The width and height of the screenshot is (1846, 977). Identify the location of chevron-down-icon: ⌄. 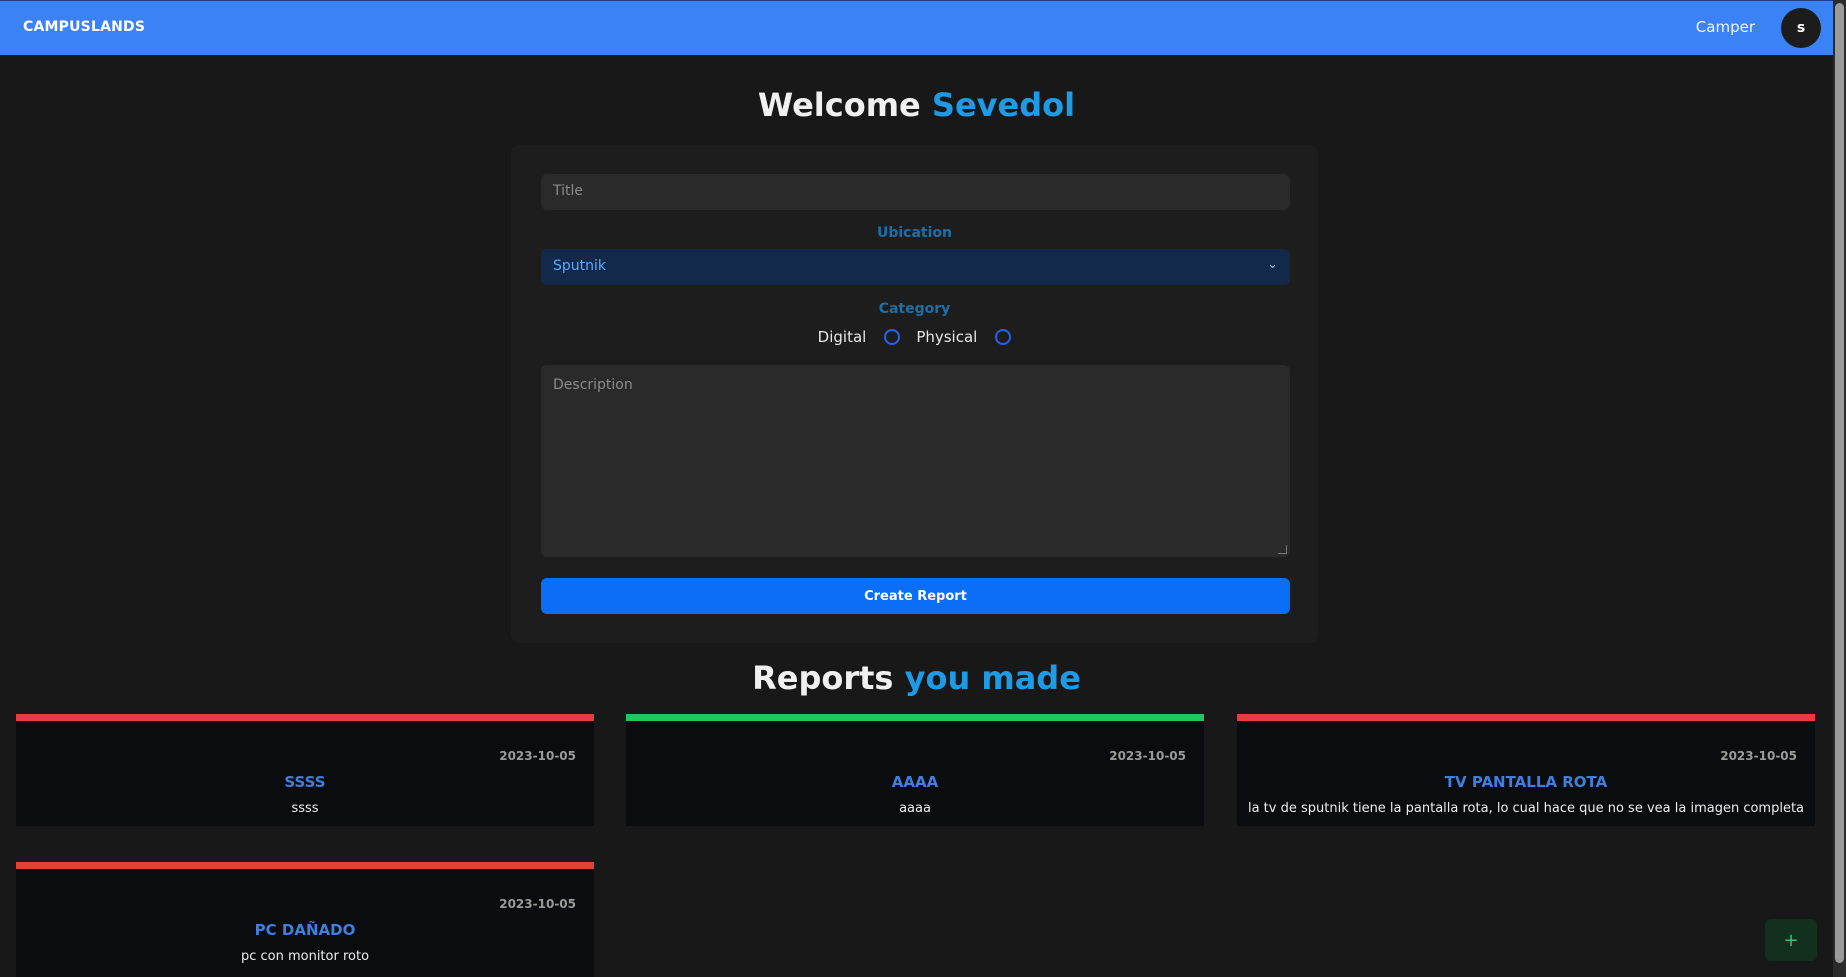
(1272, 264).